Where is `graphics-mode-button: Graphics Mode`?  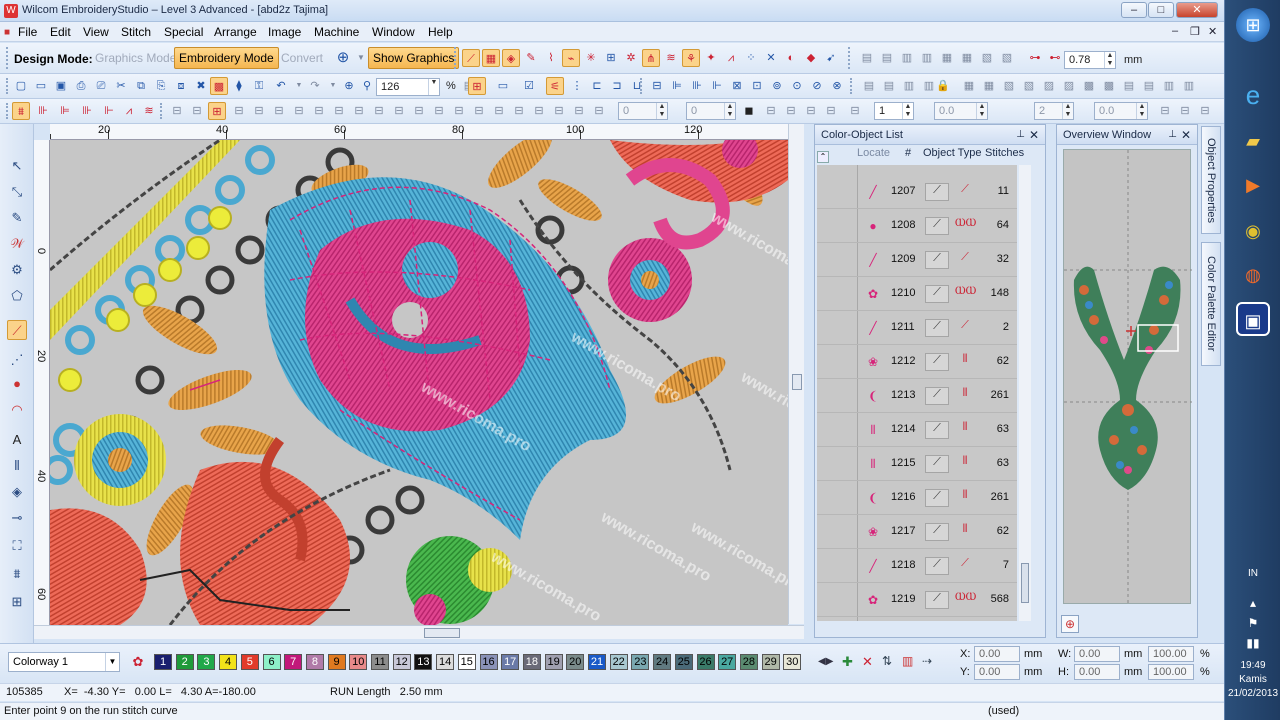 graphics-mode-button: Graphics Mode is located at coordinates (135, 58).